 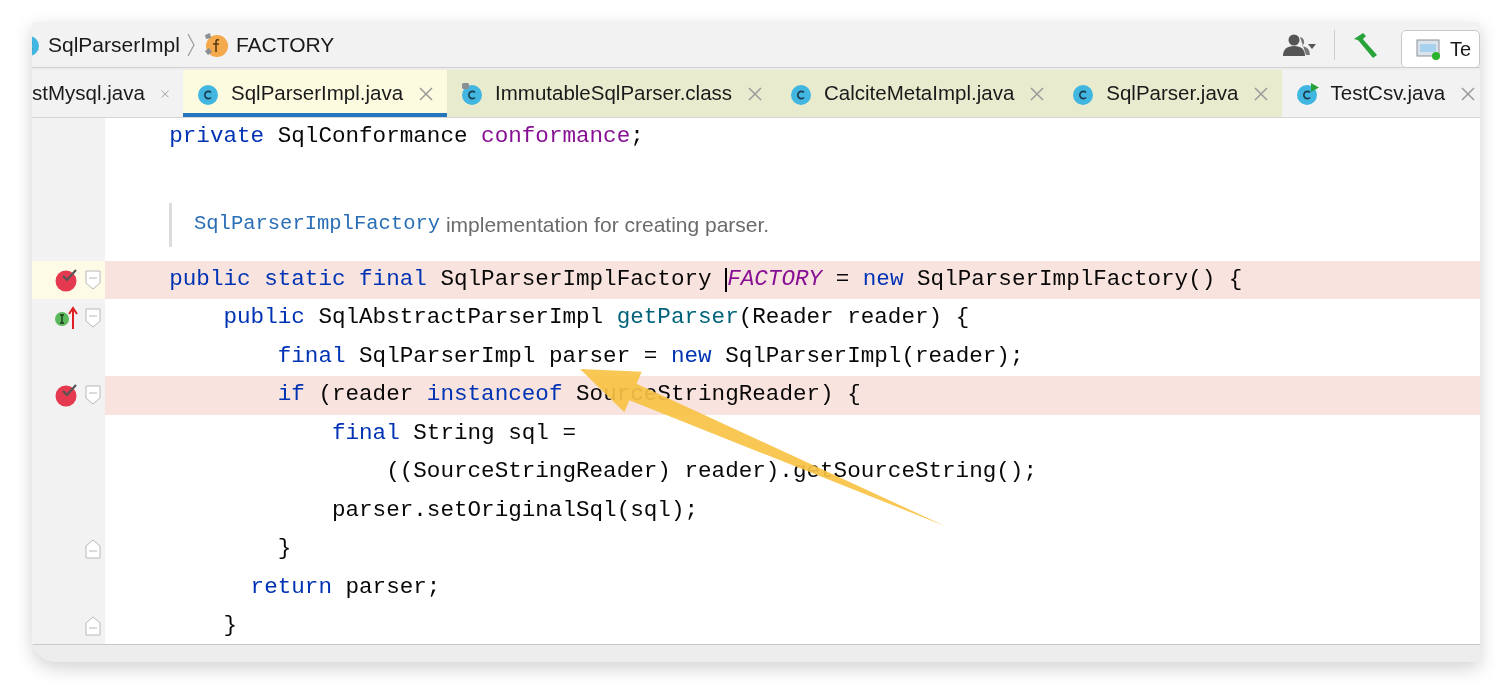 What do you see at coordinates (1428, 49) in the screenshot?
I see `test-config-icon` at bounding box center [1428, 49].